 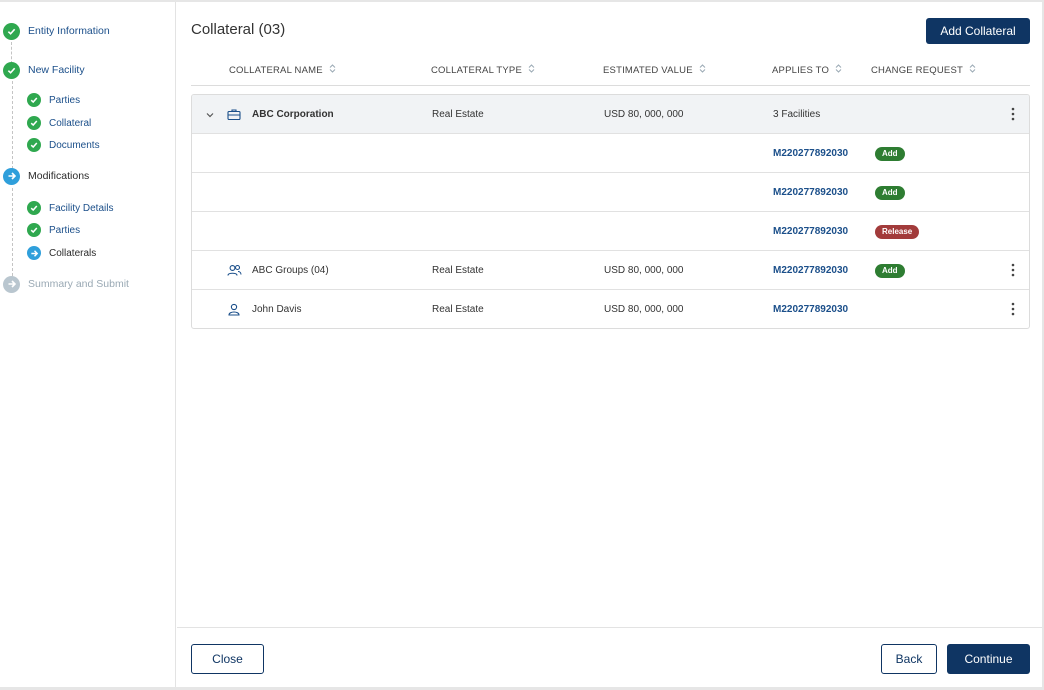 I want to click on users-icon, so click(x=234, y=270).